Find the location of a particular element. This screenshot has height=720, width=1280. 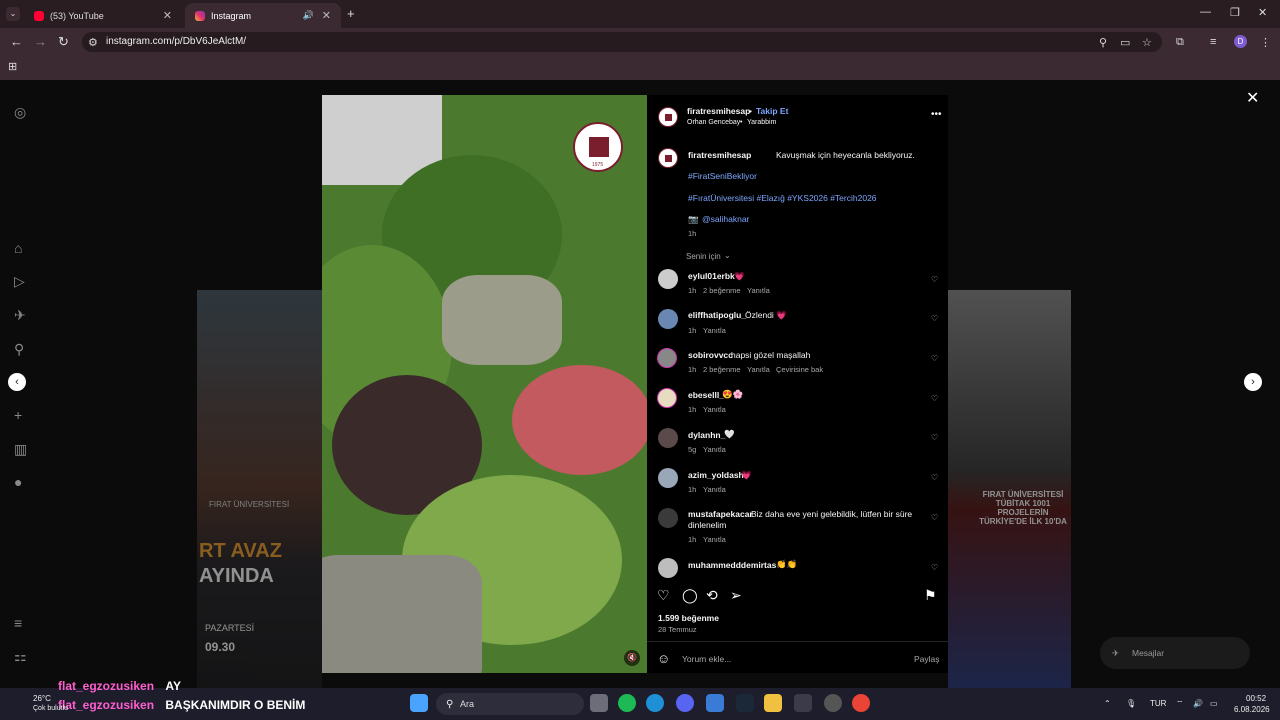

menu-icon: ⋮ is located at coordinates (1265, 42).